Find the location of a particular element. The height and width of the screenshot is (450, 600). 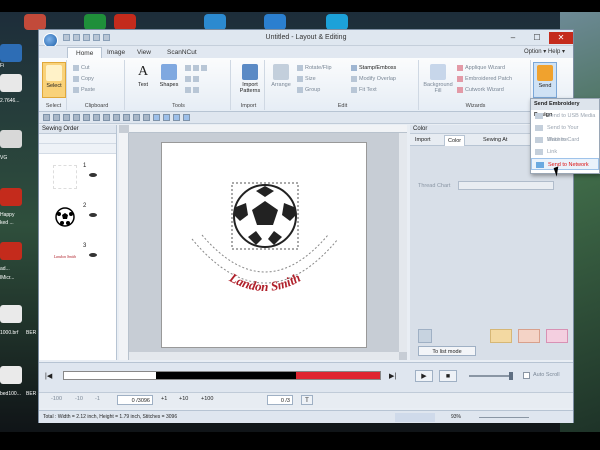

step-minus-10: -10 is located at coordinates (79, 399).